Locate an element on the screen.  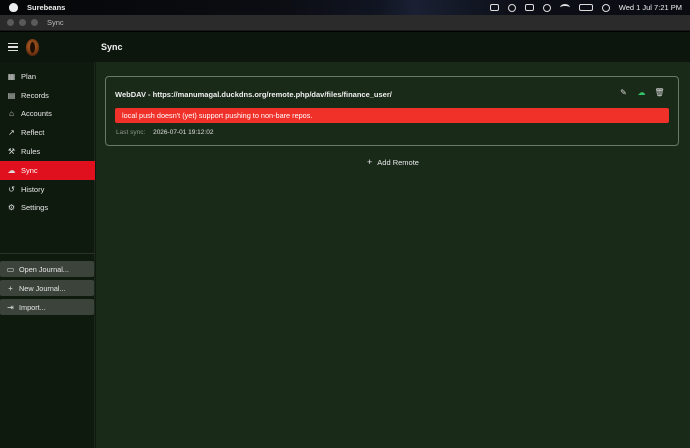
sidebar-item-reflect: ↗ Reflect is located at coordinates (47, 132).